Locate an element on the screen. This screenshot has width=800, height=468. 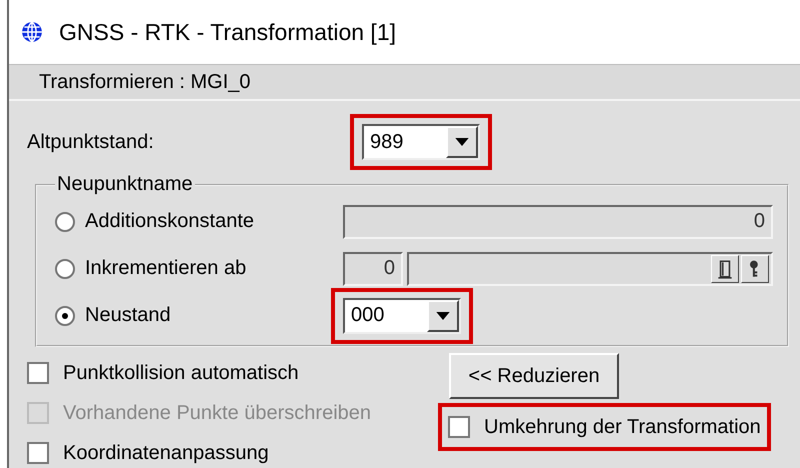
dropdown: 000 is located at coordinates (402, 316).